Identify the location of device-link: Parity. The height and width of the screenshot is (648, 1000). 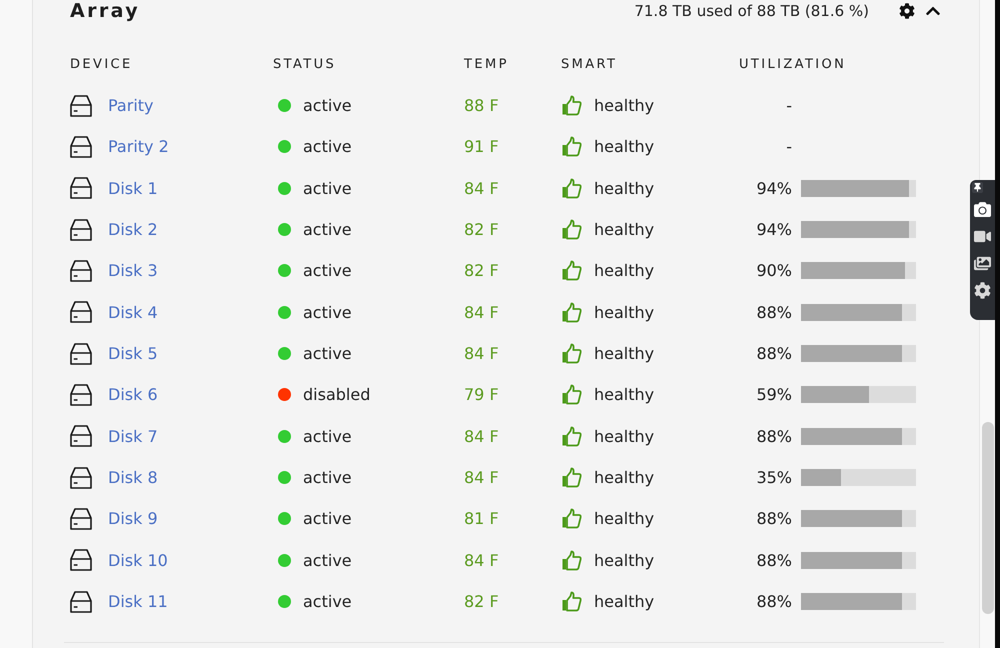
(131, 106).